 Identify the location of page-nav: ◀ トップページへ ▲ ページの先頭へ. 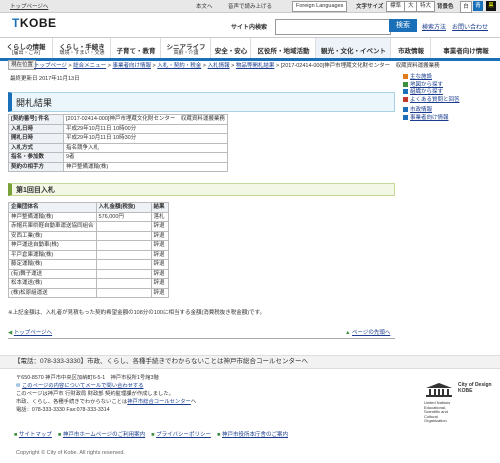
(201, 332).